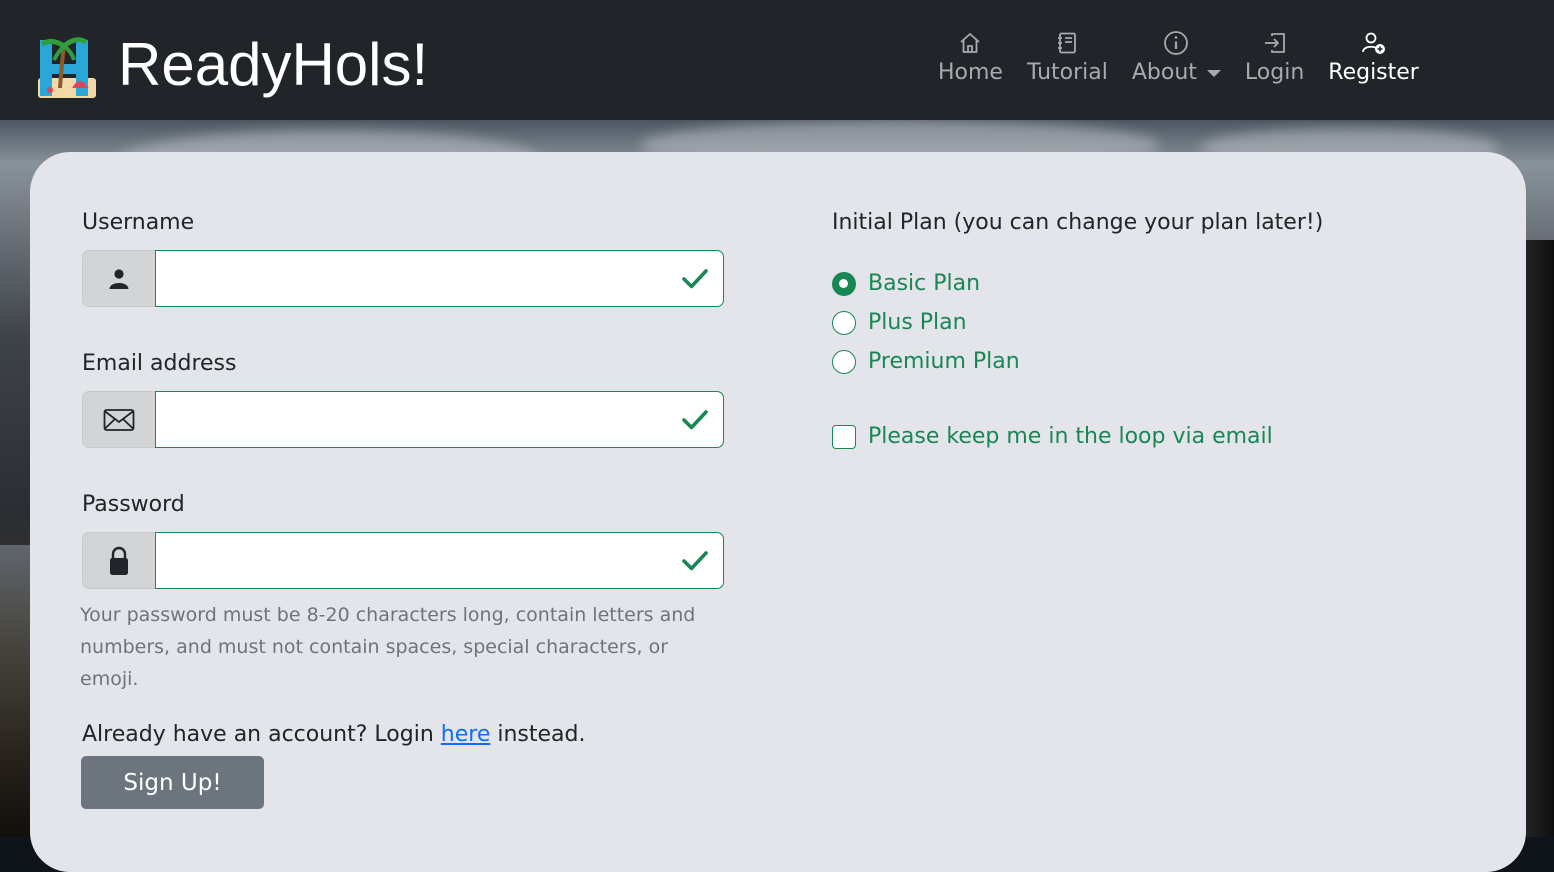 This screenshot has height=872, width=1554. I want to click on newsletter-option: Please keep me in the loop via email, so click(1132, 436).